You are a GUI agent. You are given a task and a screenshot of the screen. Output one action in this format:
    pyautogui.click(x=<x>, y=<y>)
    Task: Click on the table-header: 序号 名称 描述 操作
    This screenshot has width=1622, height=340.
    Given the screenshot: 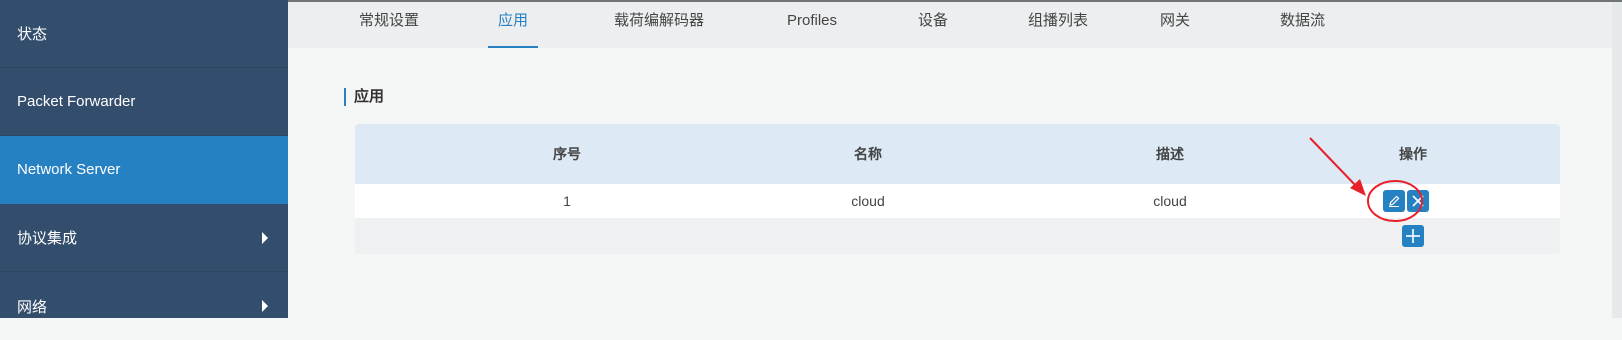 What is the action you would take?
    pyautogui.click(x=957, y=154)
    